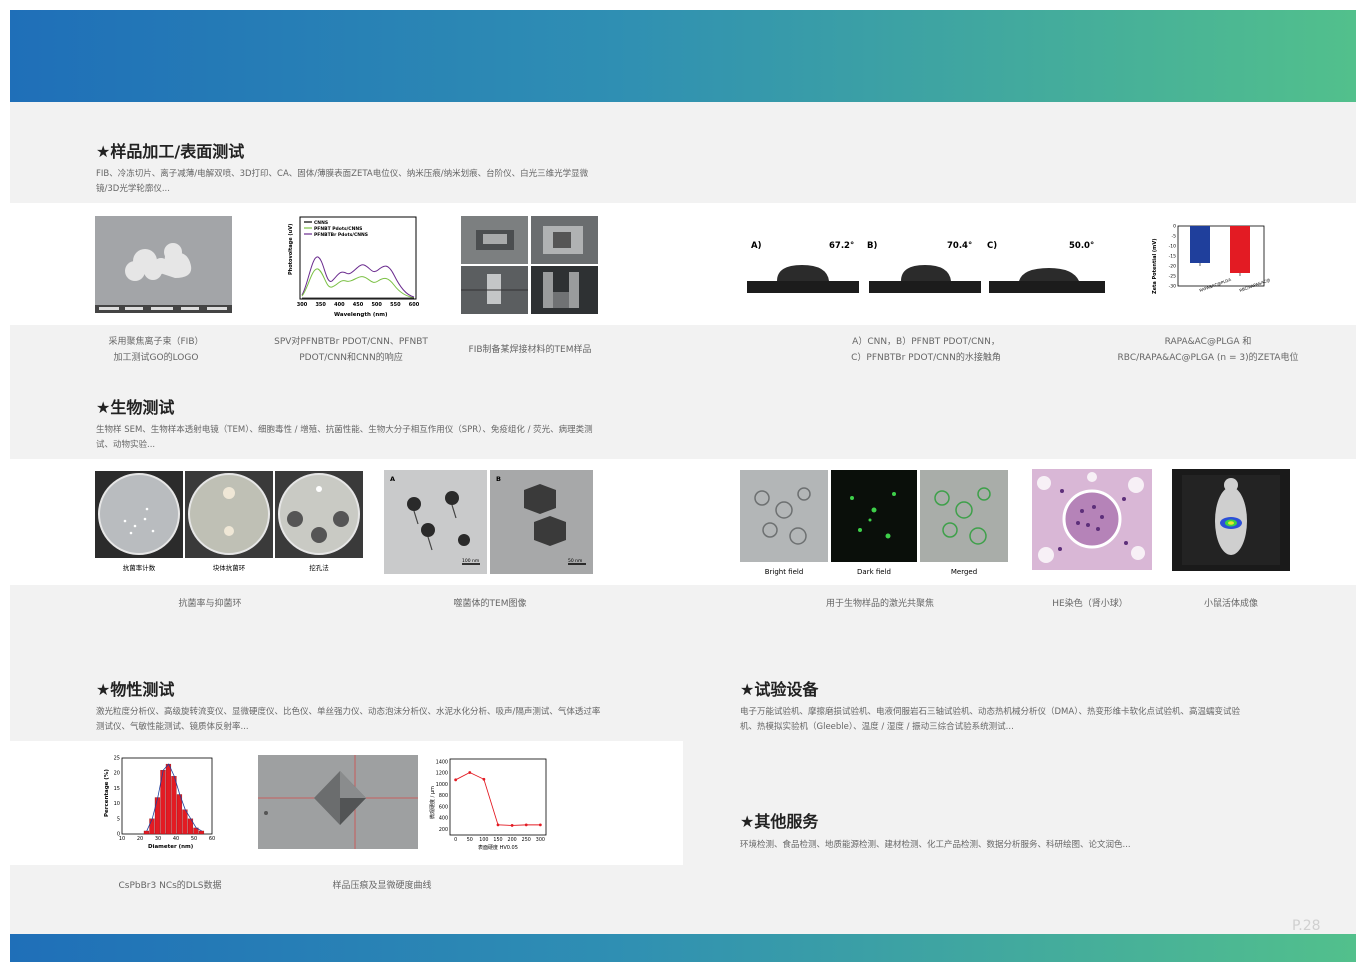 This screenshot has height=972, width=1366. What do you see at coordinates (321, 223) in the screenshot?
I see `spv-legend-0: CNNS` at bounding box center [321, 223].